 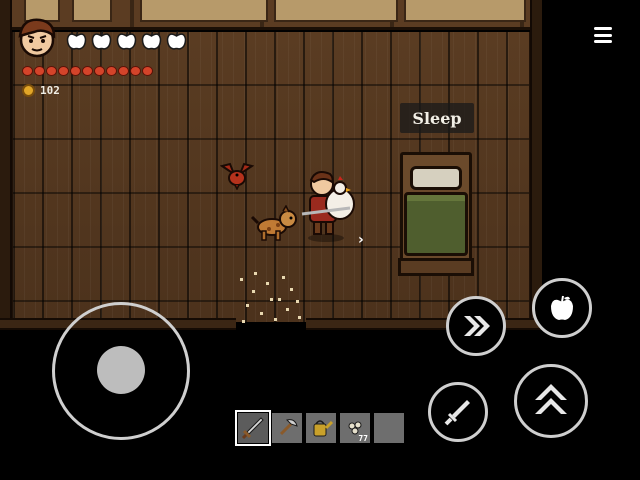 I want to click on wall-bookshelf, so click(x=92, y=11).